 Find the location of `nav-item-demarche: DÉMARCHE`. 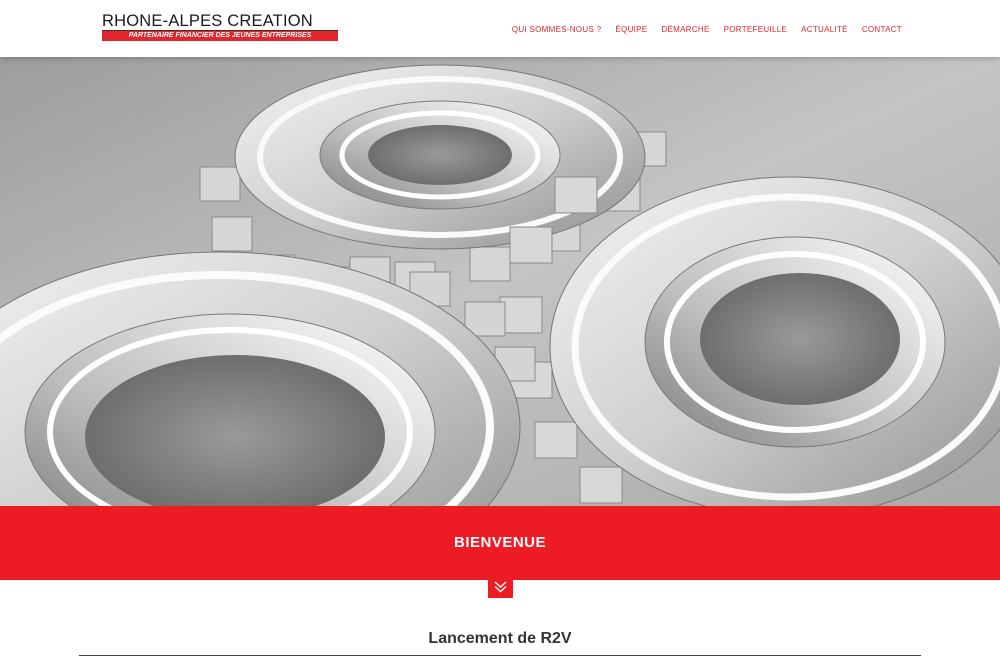

nav-item-demarche: DÉMARCHE is located at coordinates (685, 29).